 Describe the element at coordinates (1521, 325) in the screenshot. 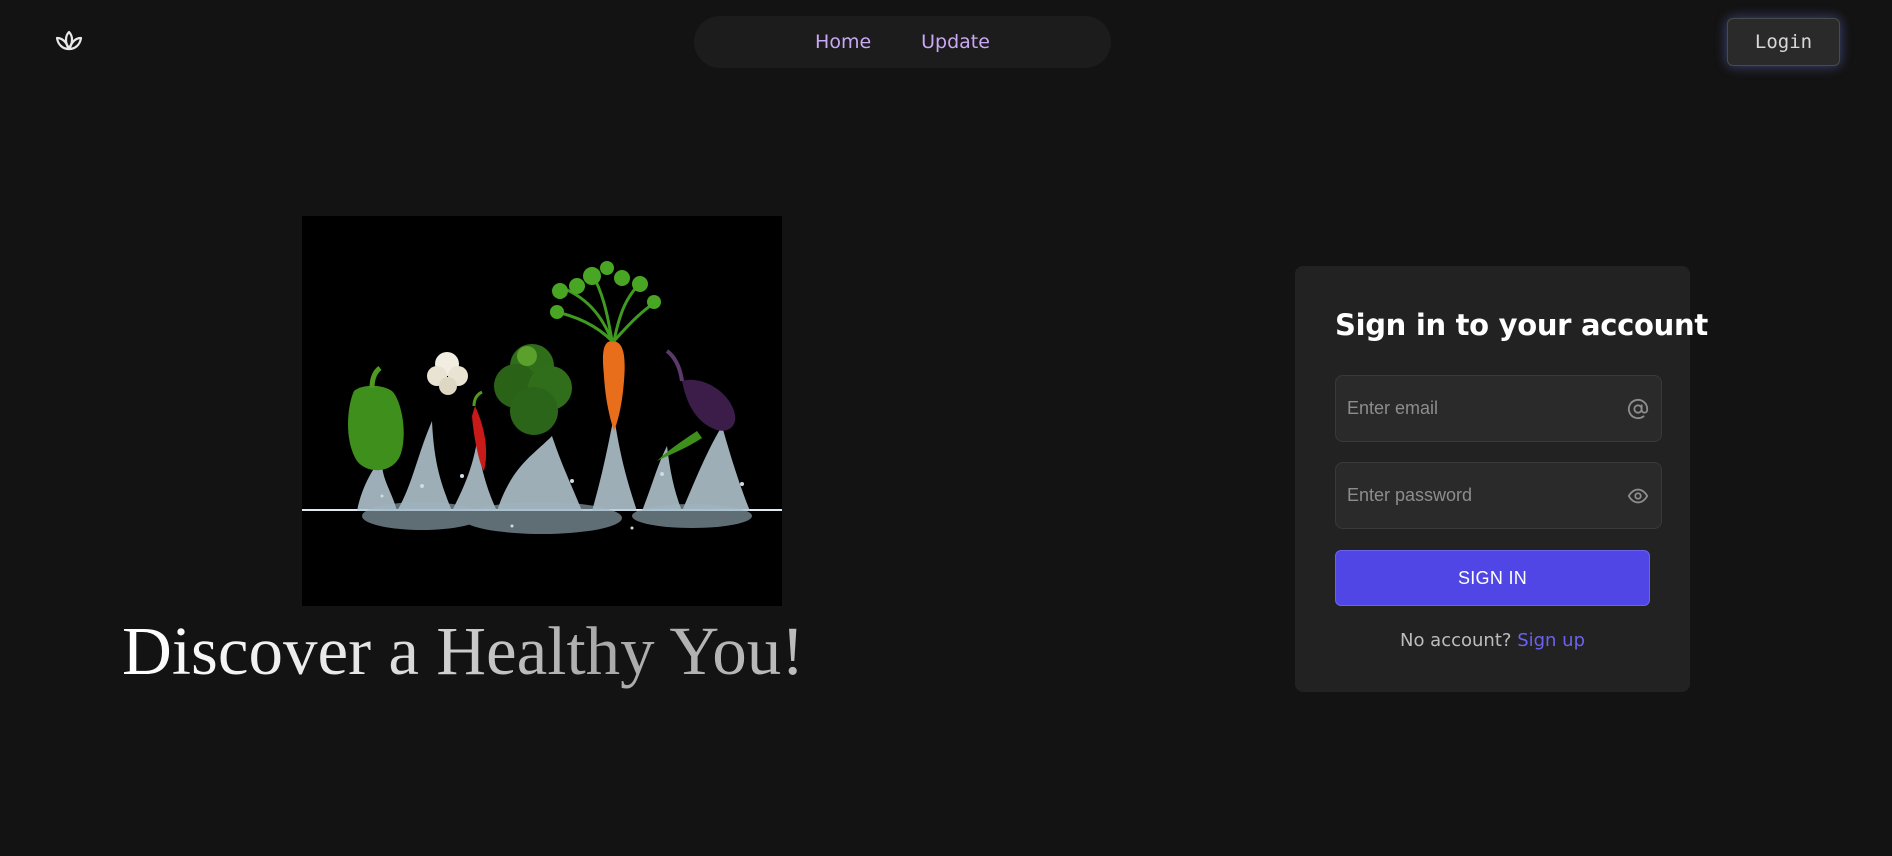

I see `signin-title: Sign in to your account` at that location.